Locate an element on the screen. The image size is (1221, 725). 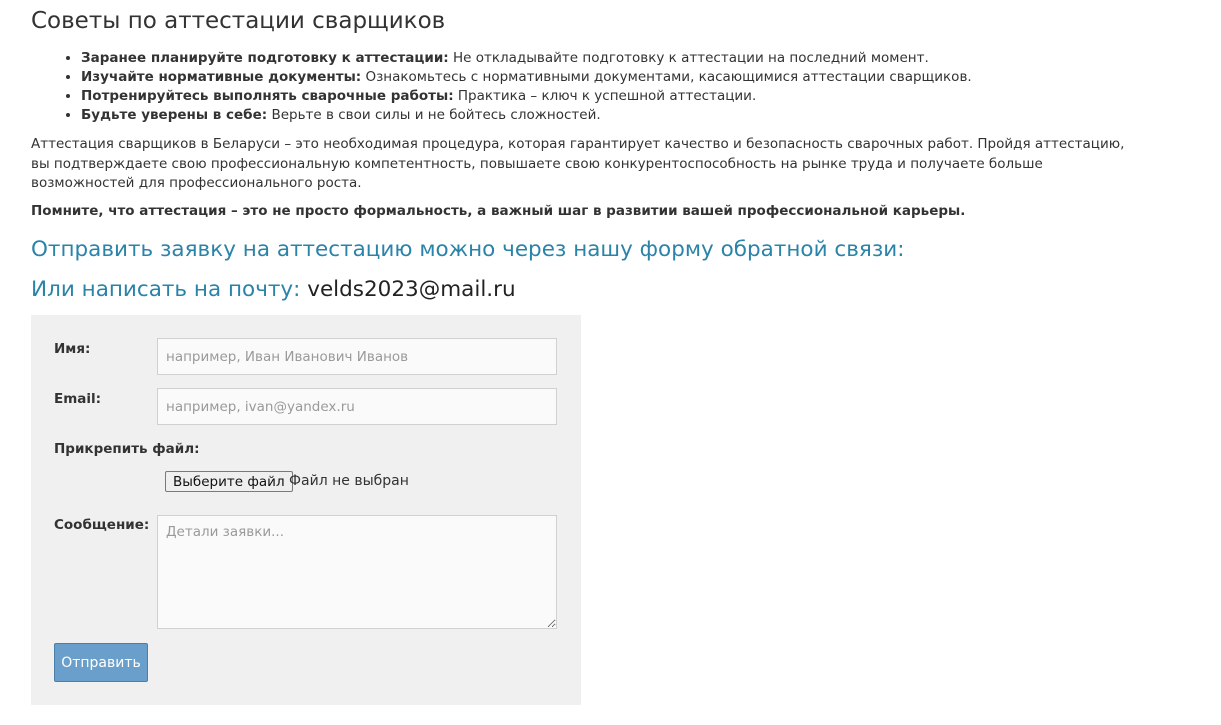
contact-email: velds2023@mail.ru is located at coordinates (411, 289).